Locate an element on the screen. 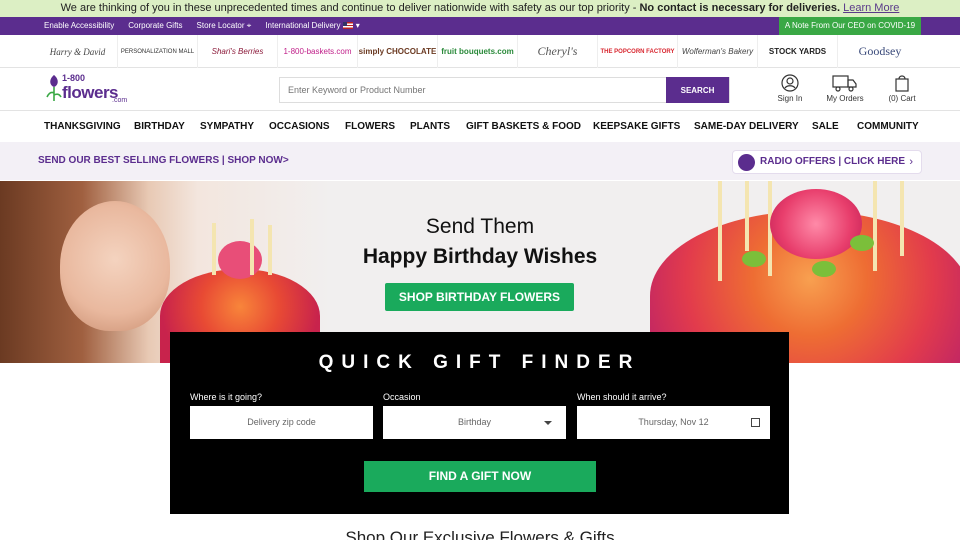 This screenshot has width=960, height=540. nav-plants: PLANTS is located at coordinates (430, 127).